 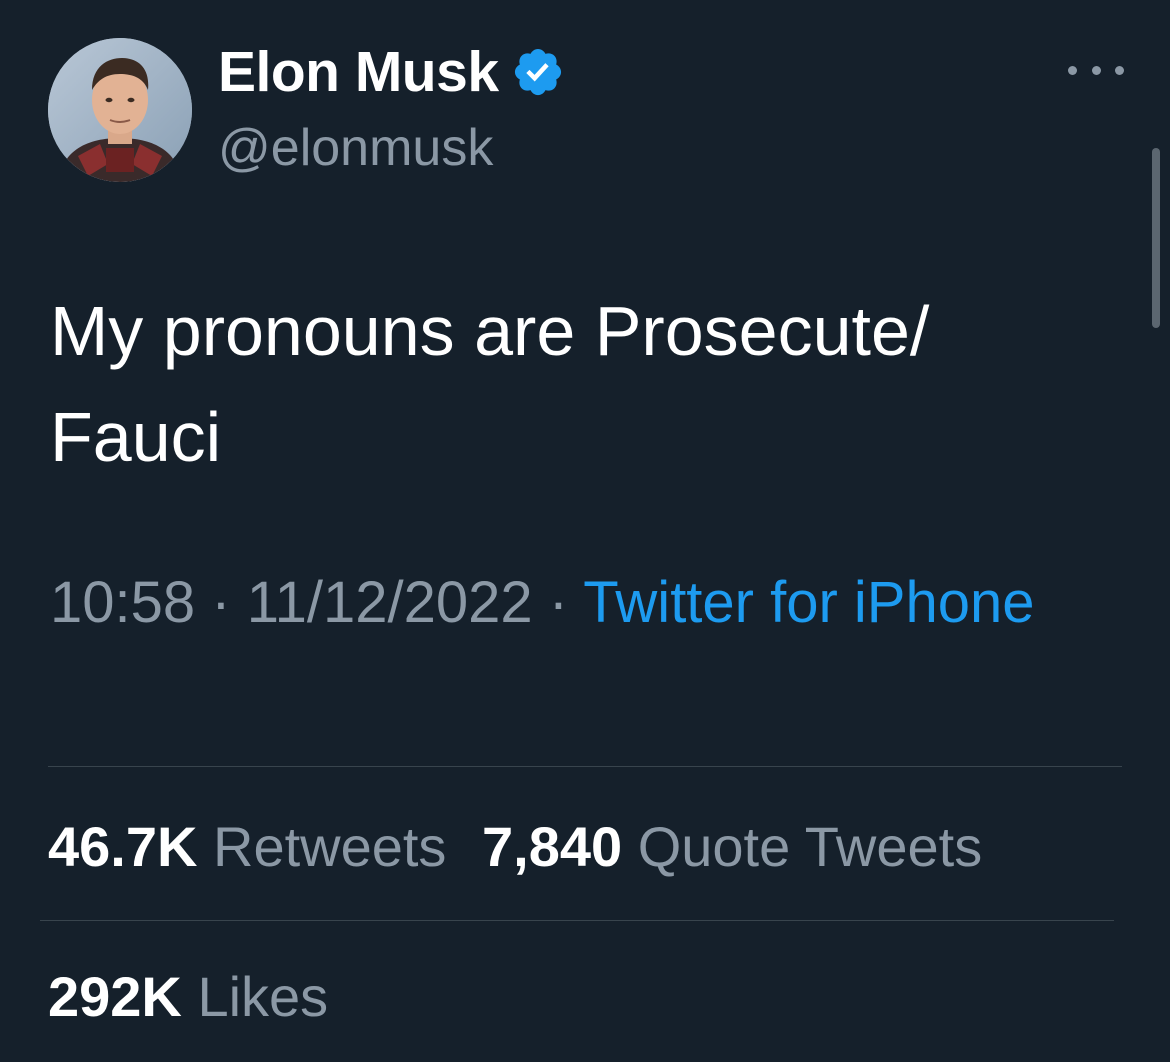 What do you see at coordinates (188, 997) in the screenshot?
I see `likes-stat: 292K Likes` at bounding box center [188, 997].